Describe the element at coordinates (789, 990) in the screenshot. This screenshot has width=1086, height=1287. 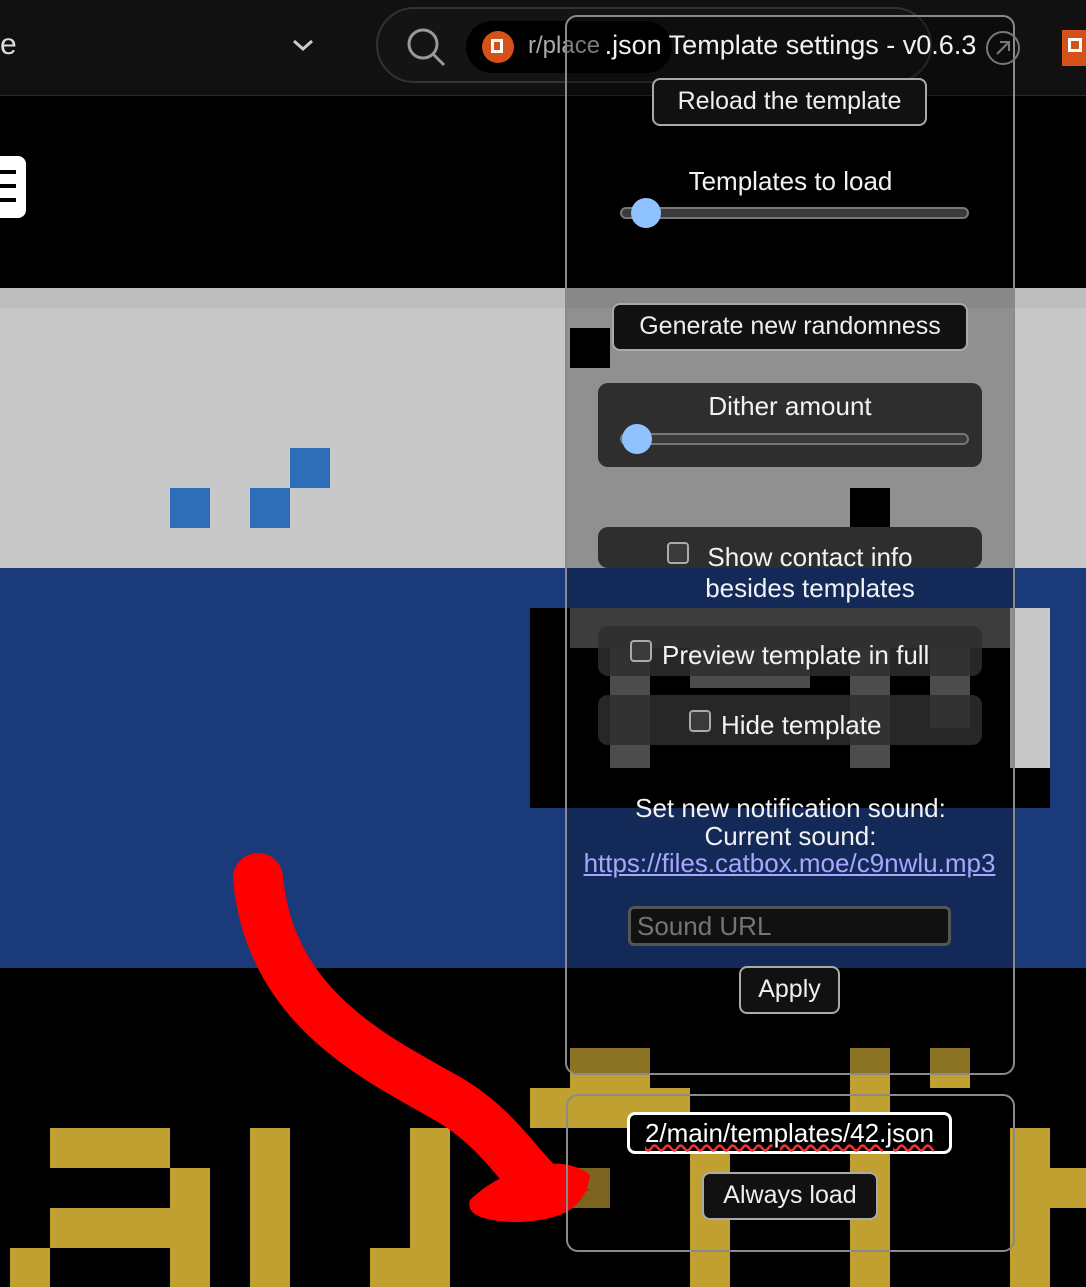
I see `apply-sound-button: Apply` at that location.